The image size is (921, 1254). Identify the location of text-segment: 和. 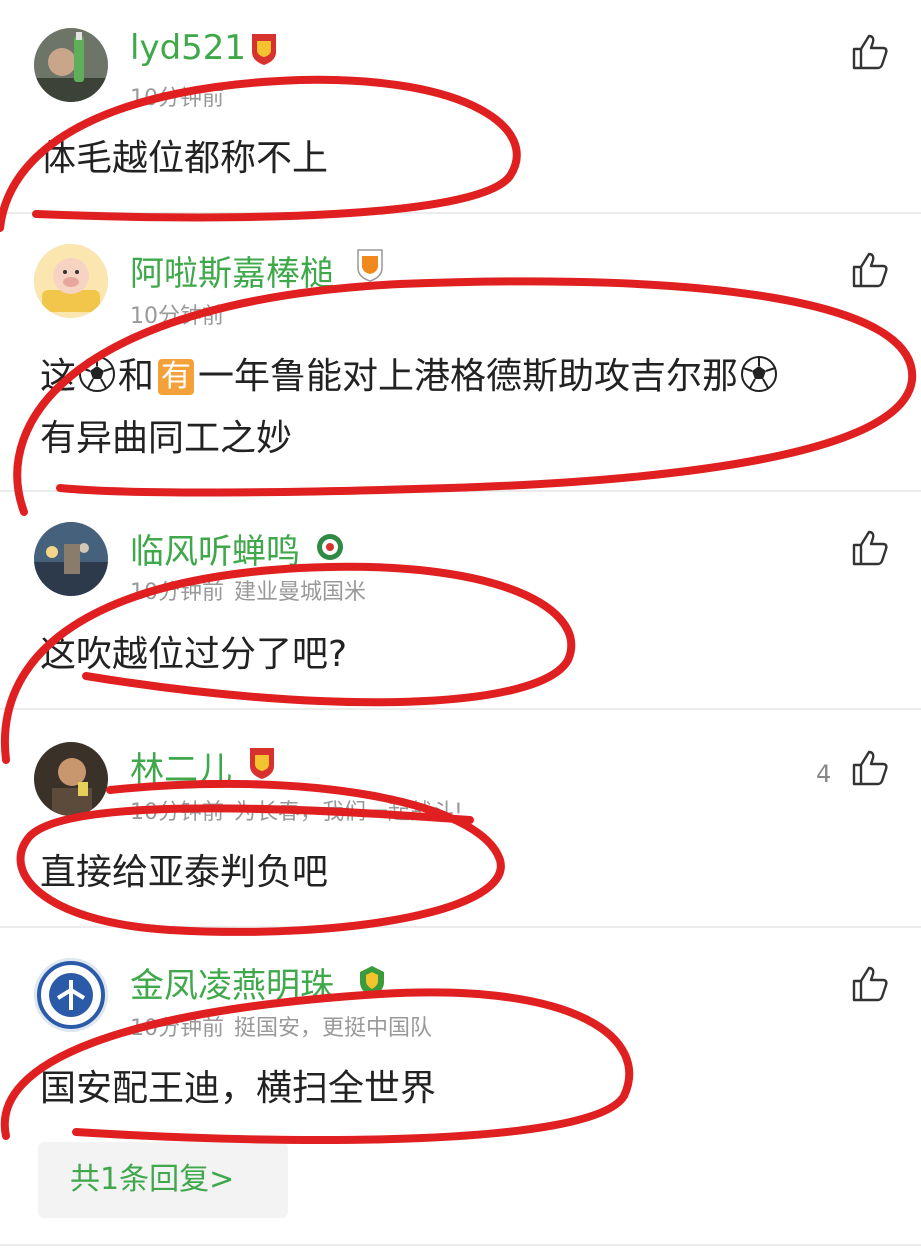
(136, 376).